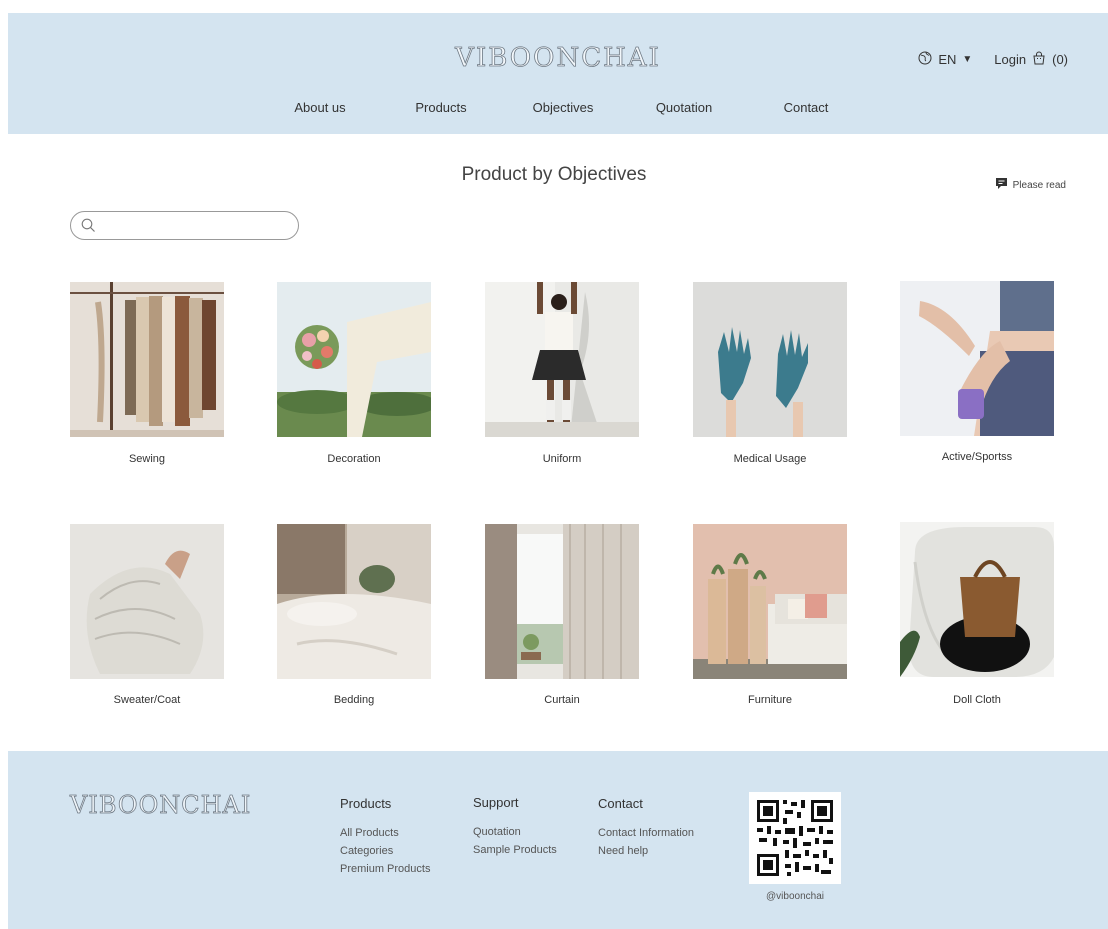  I want to click on please-read-link: Please read, so click(1030, 185).